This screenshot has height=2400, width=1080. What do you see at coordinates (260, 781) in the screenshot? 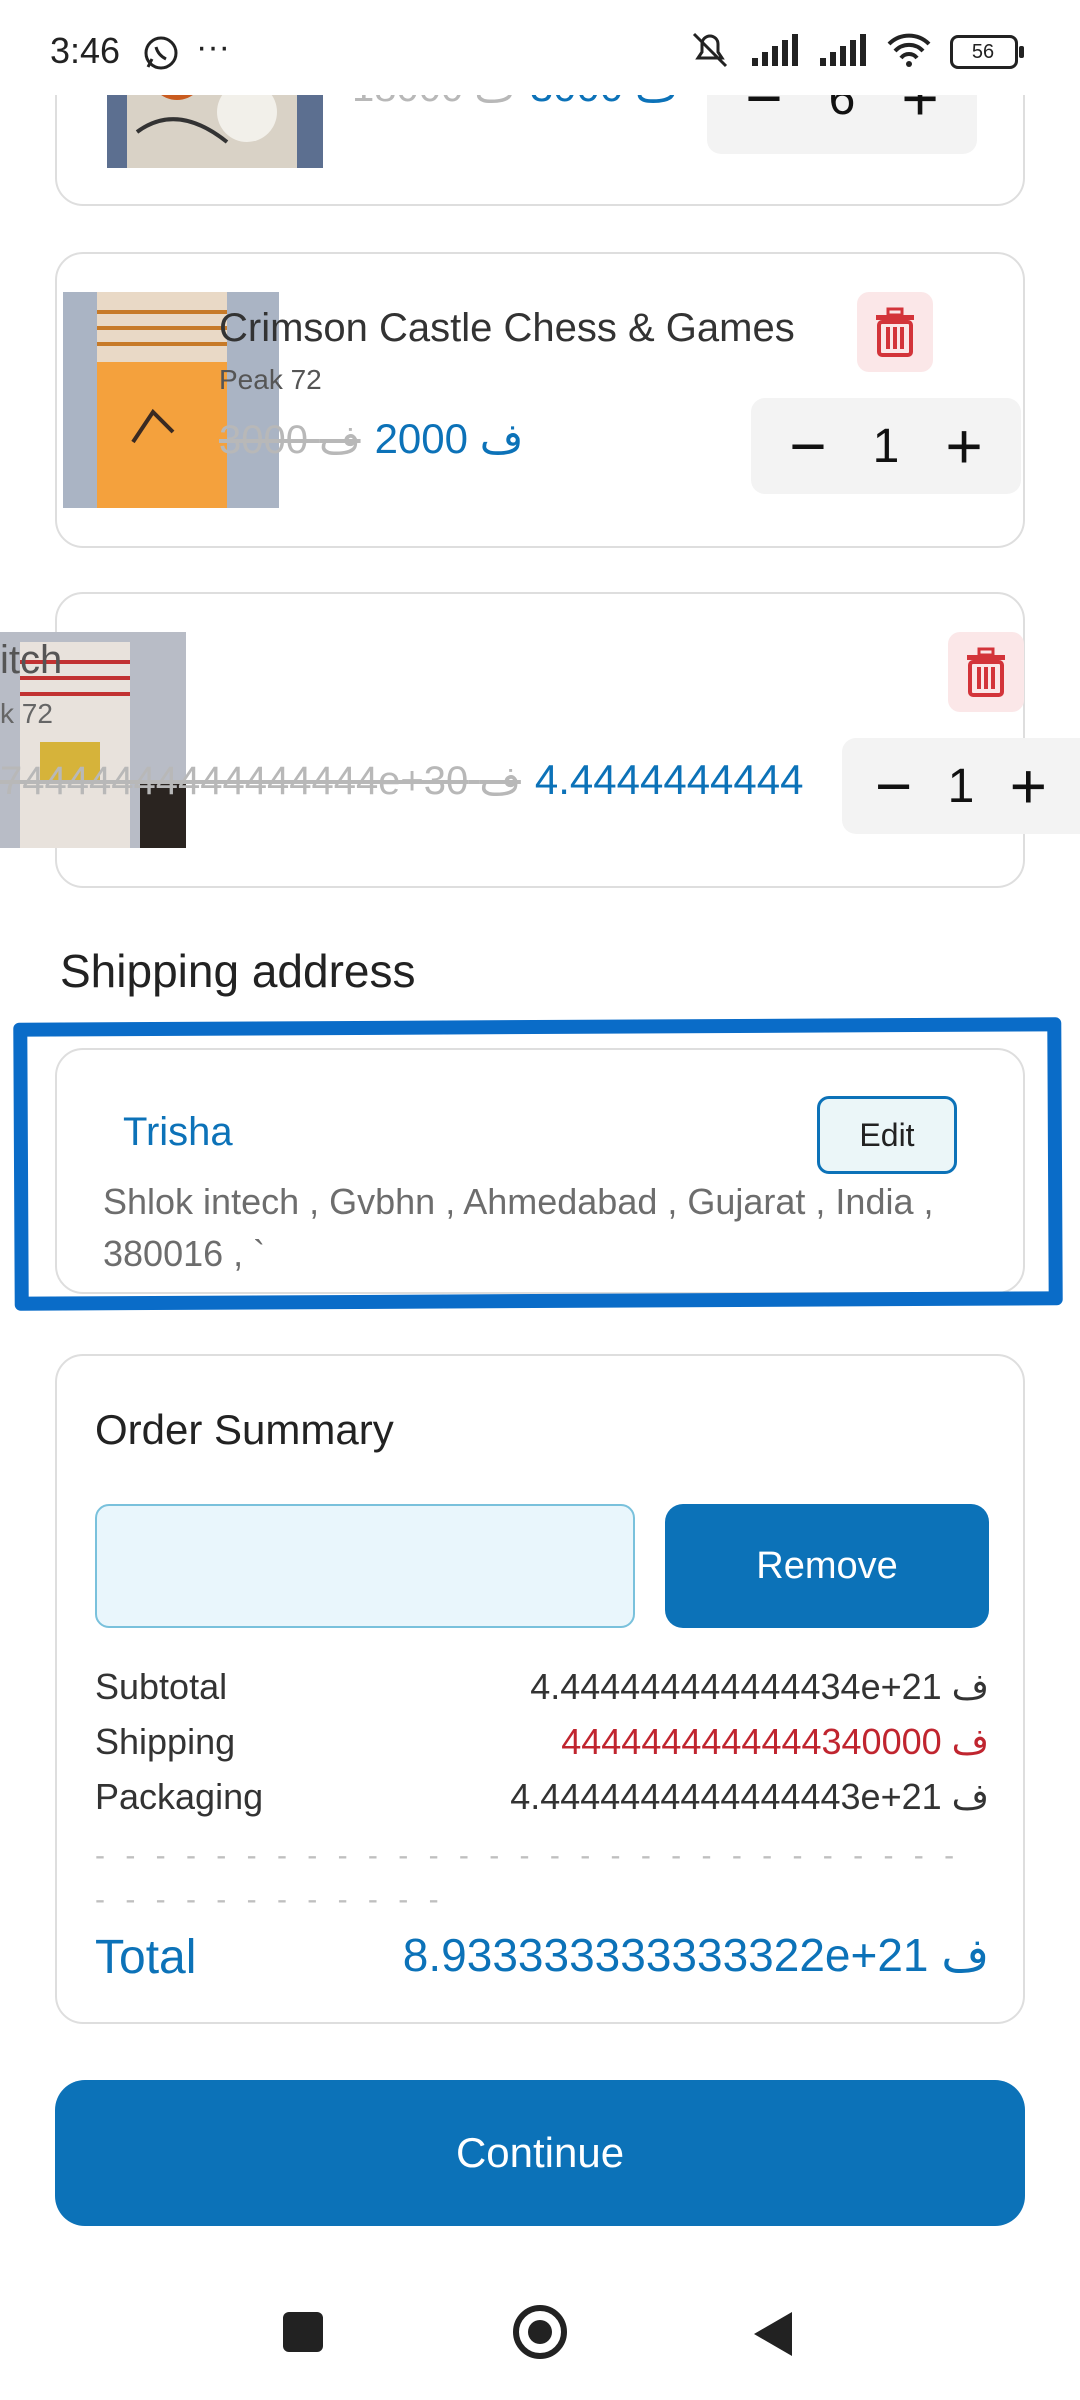
I see `original-price: 74444444444444444e+30 ف` at bounding box center [260, 781].